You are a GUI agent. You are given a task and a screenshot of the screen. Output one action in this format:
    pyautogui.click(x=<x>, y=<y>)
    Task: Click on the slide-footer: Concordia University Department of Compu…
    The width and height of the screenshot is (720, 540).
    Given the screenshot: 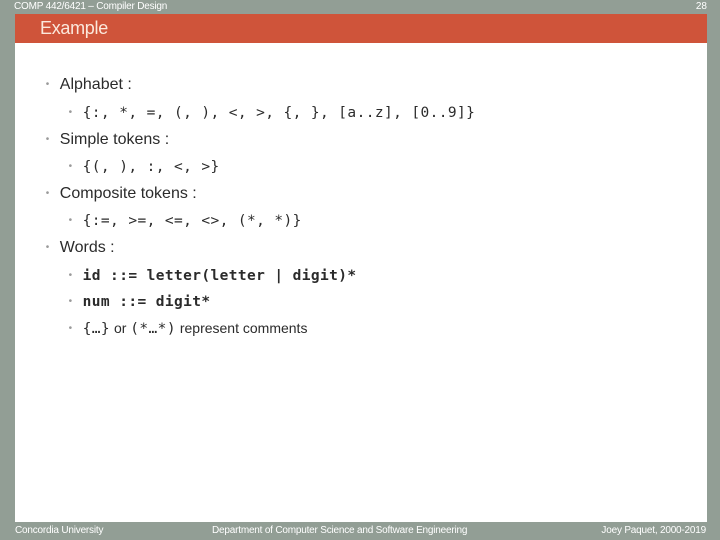 What is the action you would take?
    pyautogui.click(x=360, y=531)
    